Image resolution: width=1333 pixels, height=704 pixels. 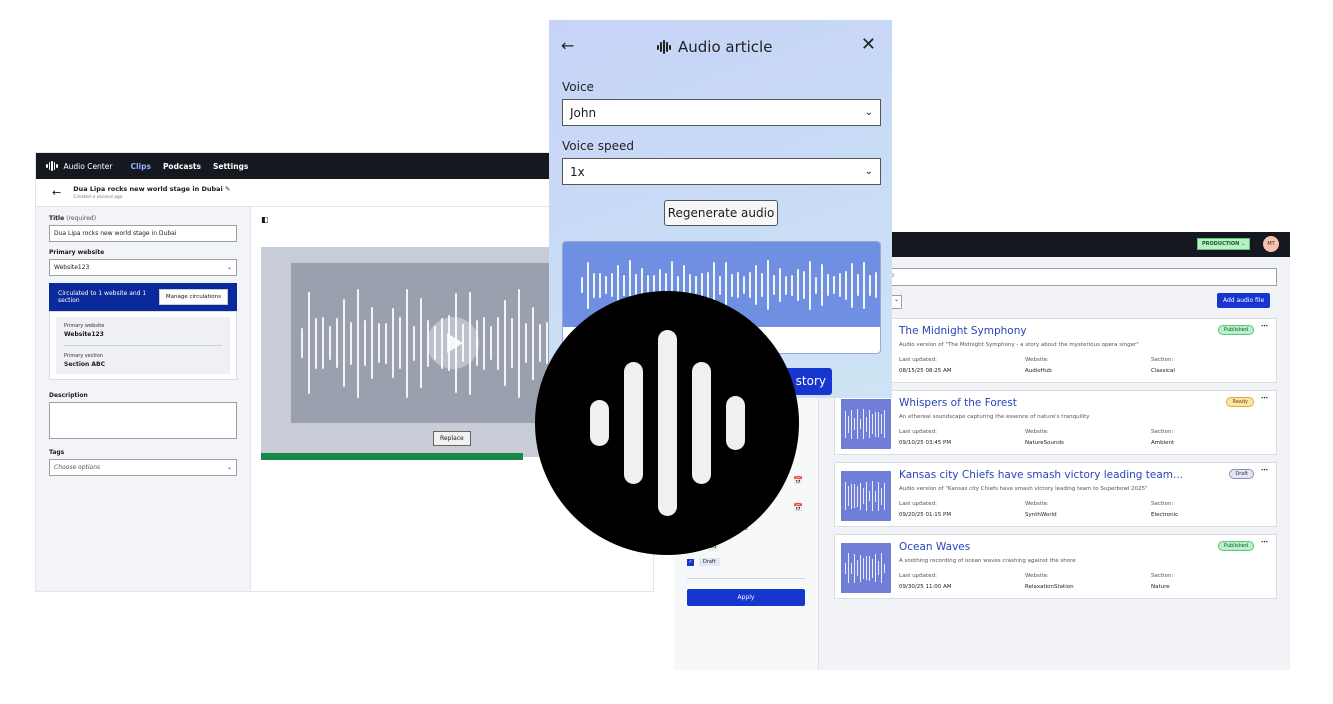 What do you see at coordinates (193, 297) in the screenshot?
I see `manage-circulations-button: Manage circulations` at bounding box center [193, 297].